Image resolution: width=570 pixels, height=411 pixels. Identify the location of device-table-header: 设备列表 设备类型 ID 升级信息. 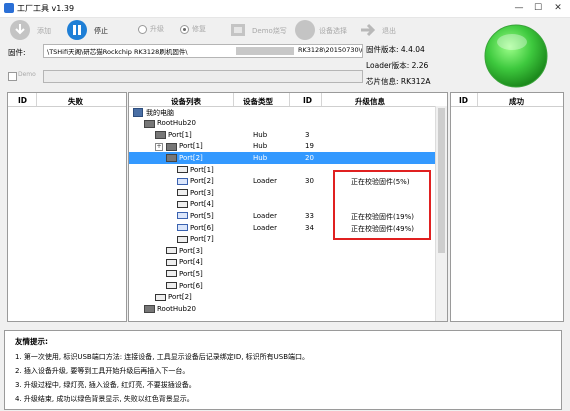
(288, 100).